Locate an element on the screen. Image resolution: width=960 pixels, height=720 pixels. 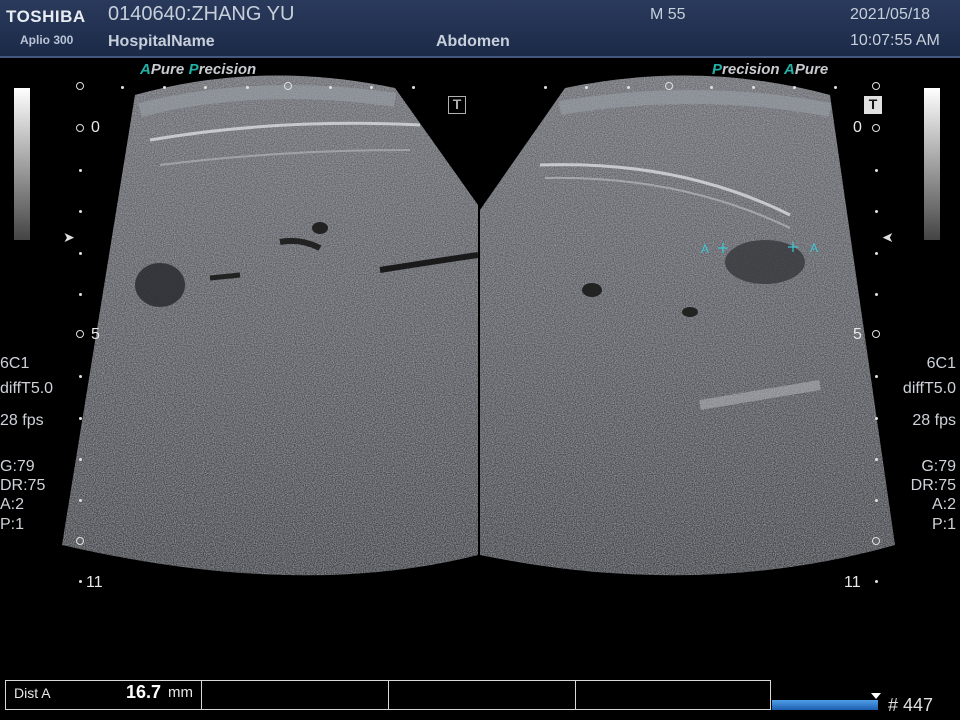
measurement-label: Dist A is located at coordinates (32, 693).